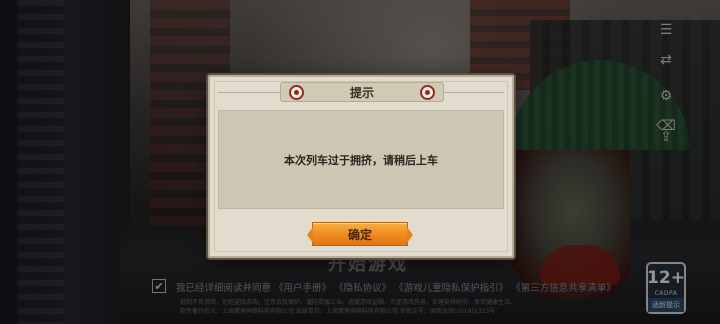 The width and height of the screenshot is (720, 324). I want to click on confirm-label: 确定, so click(359, 234).